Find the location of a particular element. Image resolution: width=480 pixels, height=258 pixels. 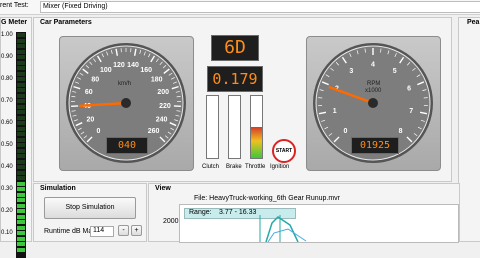

g-meter-tick: 0.50 is located at coordinates (7, 145).